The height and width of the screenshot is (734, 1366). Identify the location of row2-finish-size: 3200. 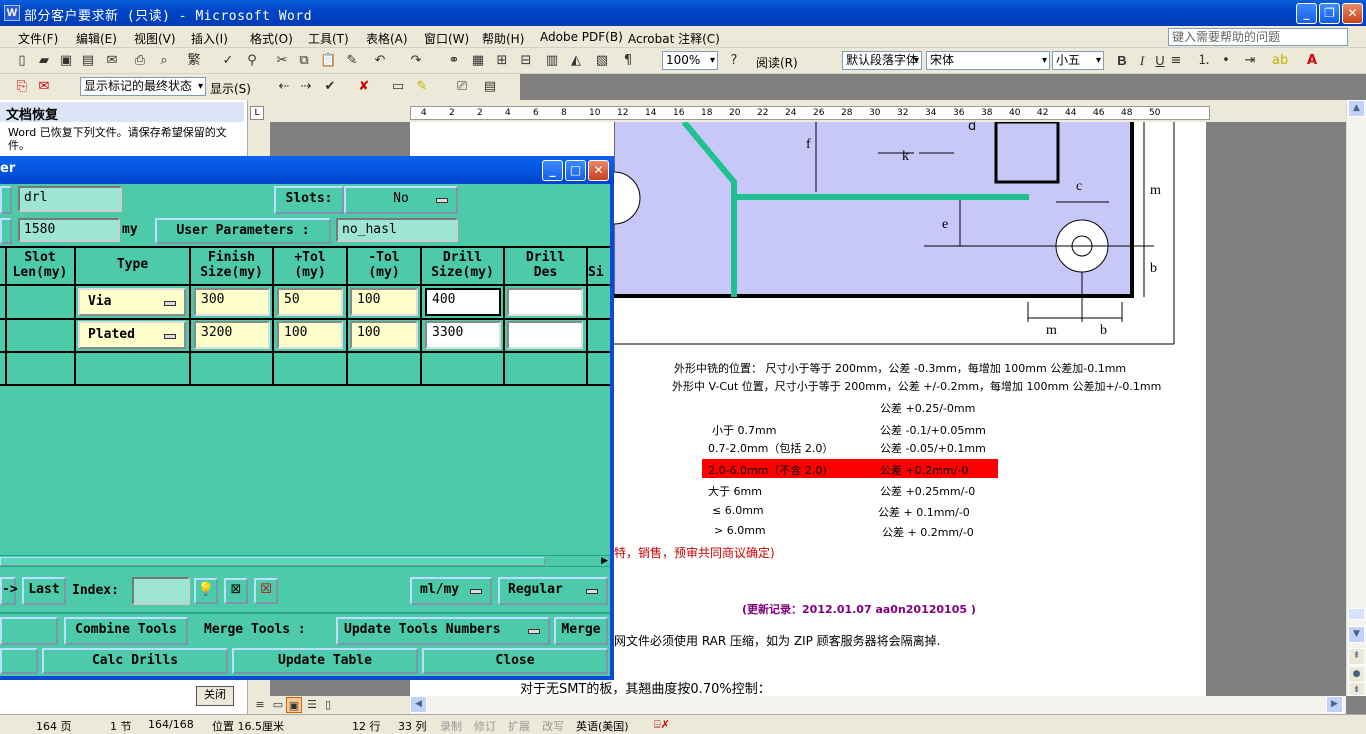
(232, 335).